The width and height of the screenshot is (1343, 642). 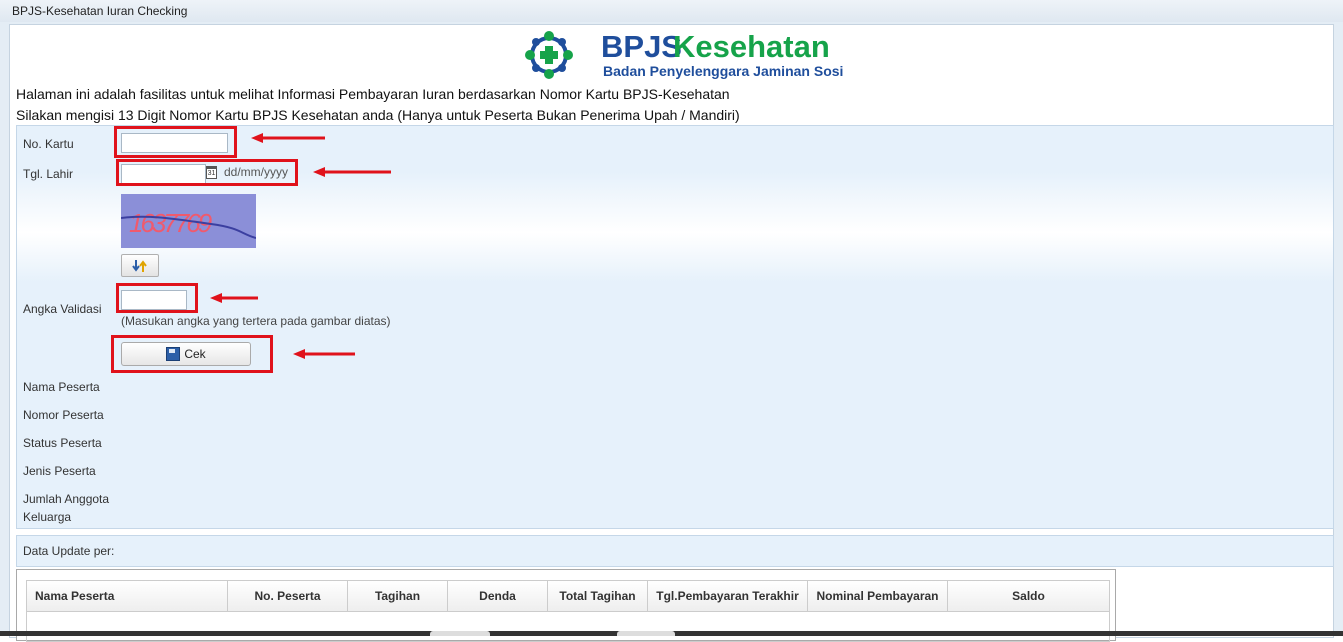 I want to click on captcha-image: 1637769, so click(x=188, y=221).